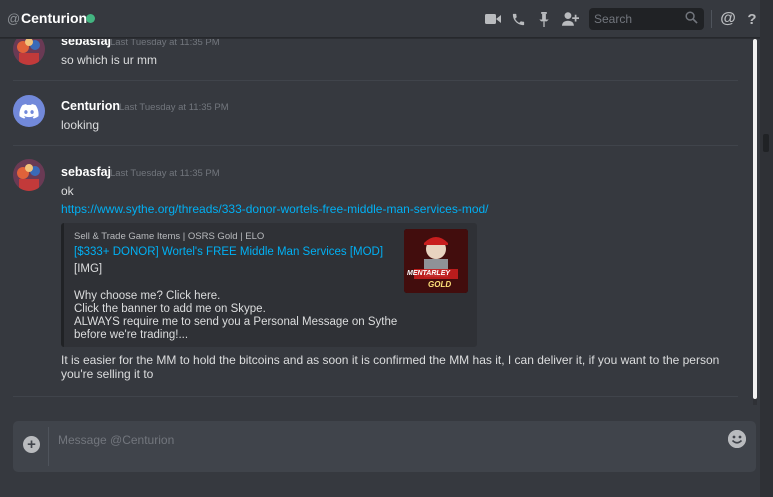 The height and width of the screenshot is (497, 773). What do you see at coordinates (493, 19) in the screenshot?
I see `video-call-icon` at bounding box center [493, 19].